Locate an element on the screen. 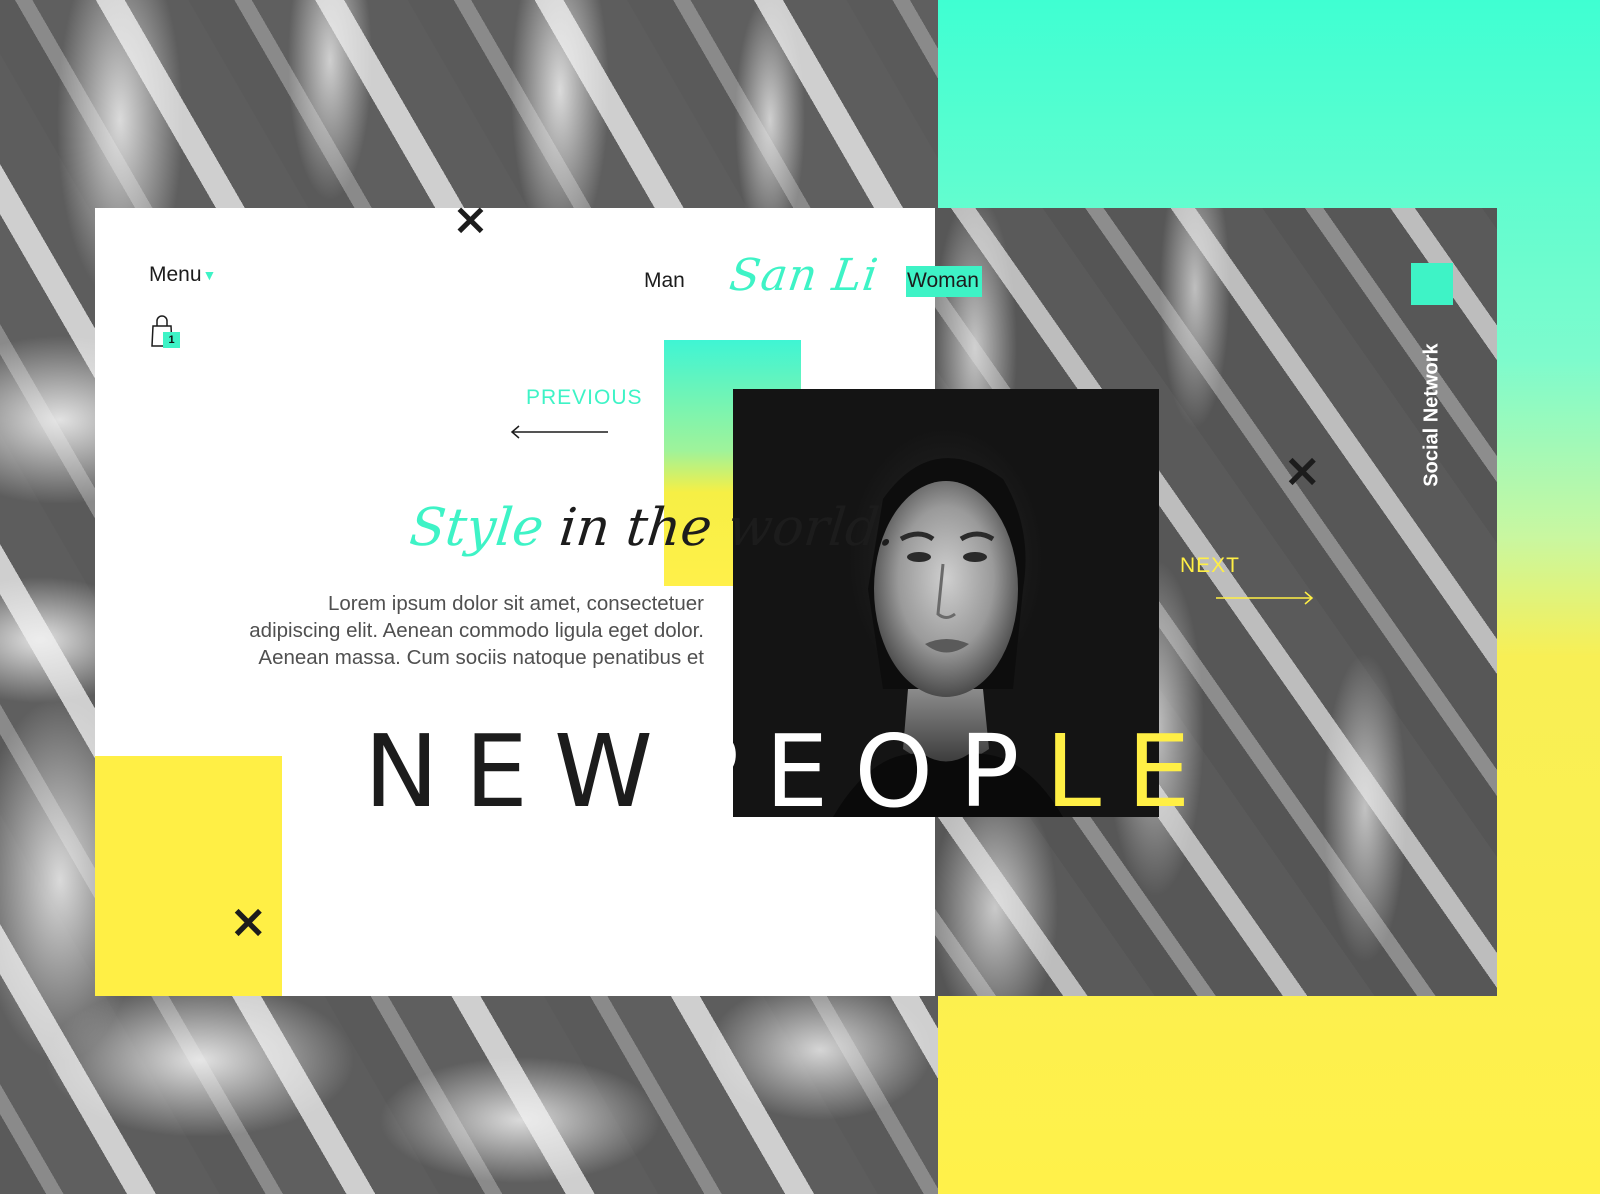 This screenshot has height=1194, width=1600. nav-link-woman: Woman is located at coordinates (944, 281).